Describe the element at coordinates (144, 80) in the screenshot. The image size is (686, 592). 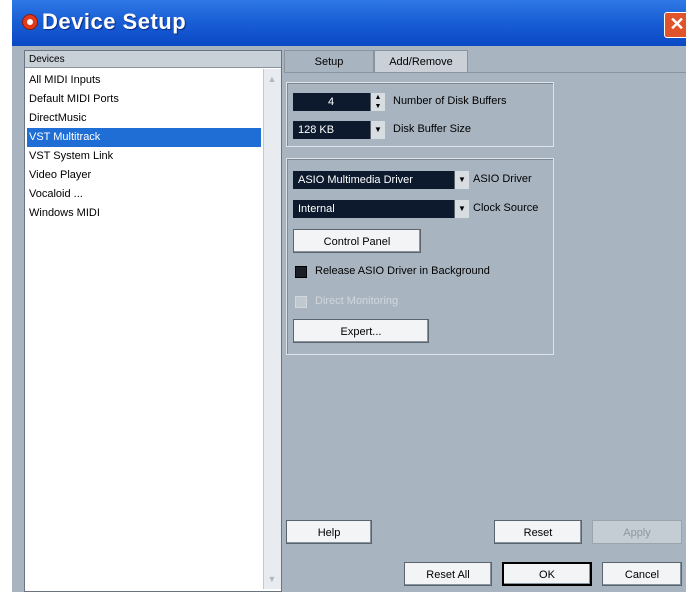
I see `device-item-all-midi-inputs: All MIDI Inputs` at that location.